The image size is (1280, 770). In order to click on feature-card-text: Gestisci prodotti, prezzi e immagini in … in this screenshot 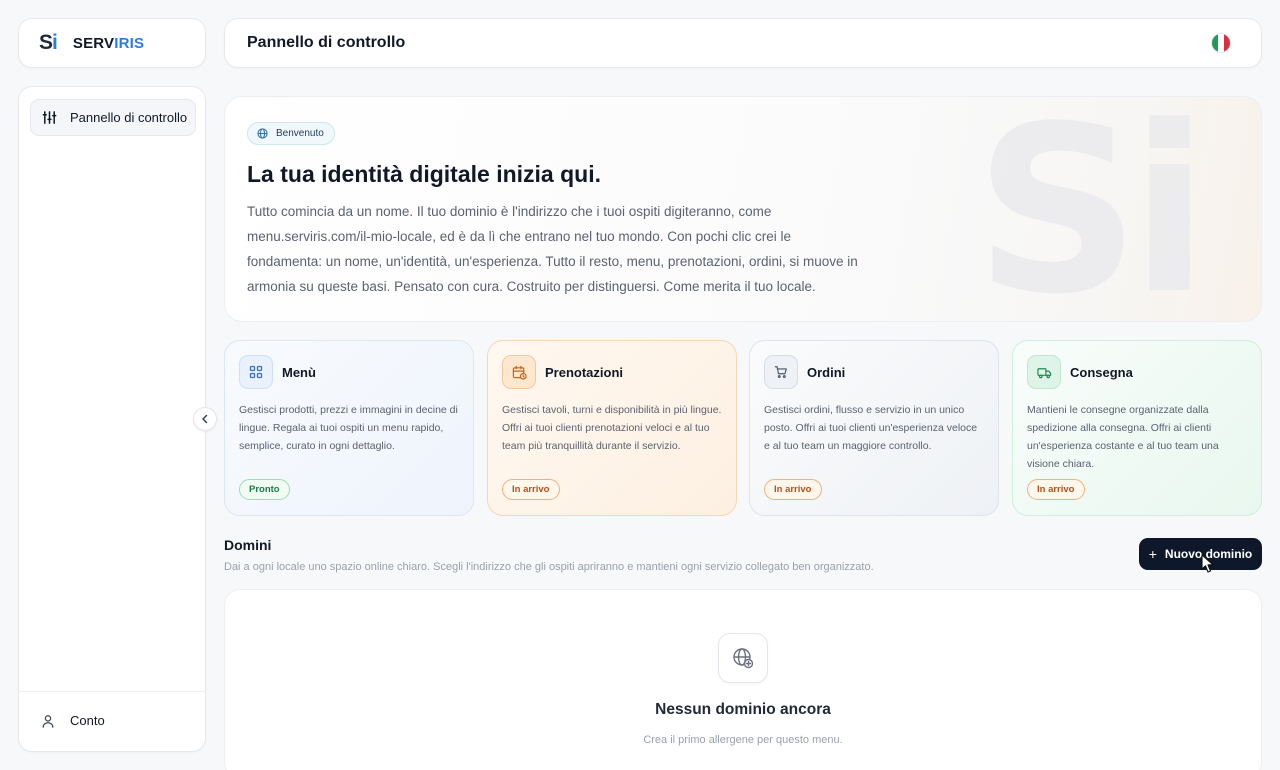, I will do `click(348, 428)`.